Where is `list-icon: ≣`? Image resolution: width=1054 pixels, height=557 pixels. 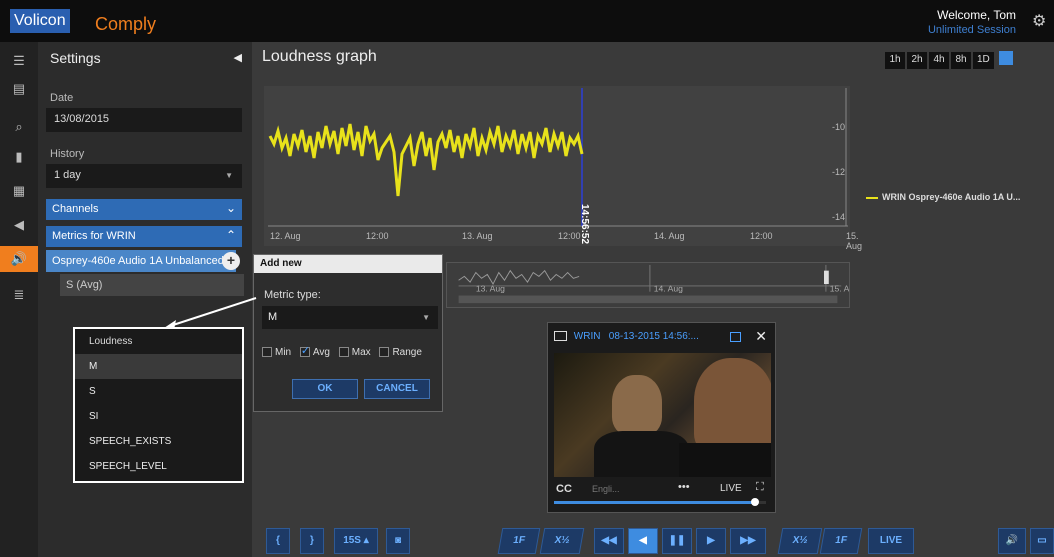
list-icon: ≣ is located at coordinates (19, 295).